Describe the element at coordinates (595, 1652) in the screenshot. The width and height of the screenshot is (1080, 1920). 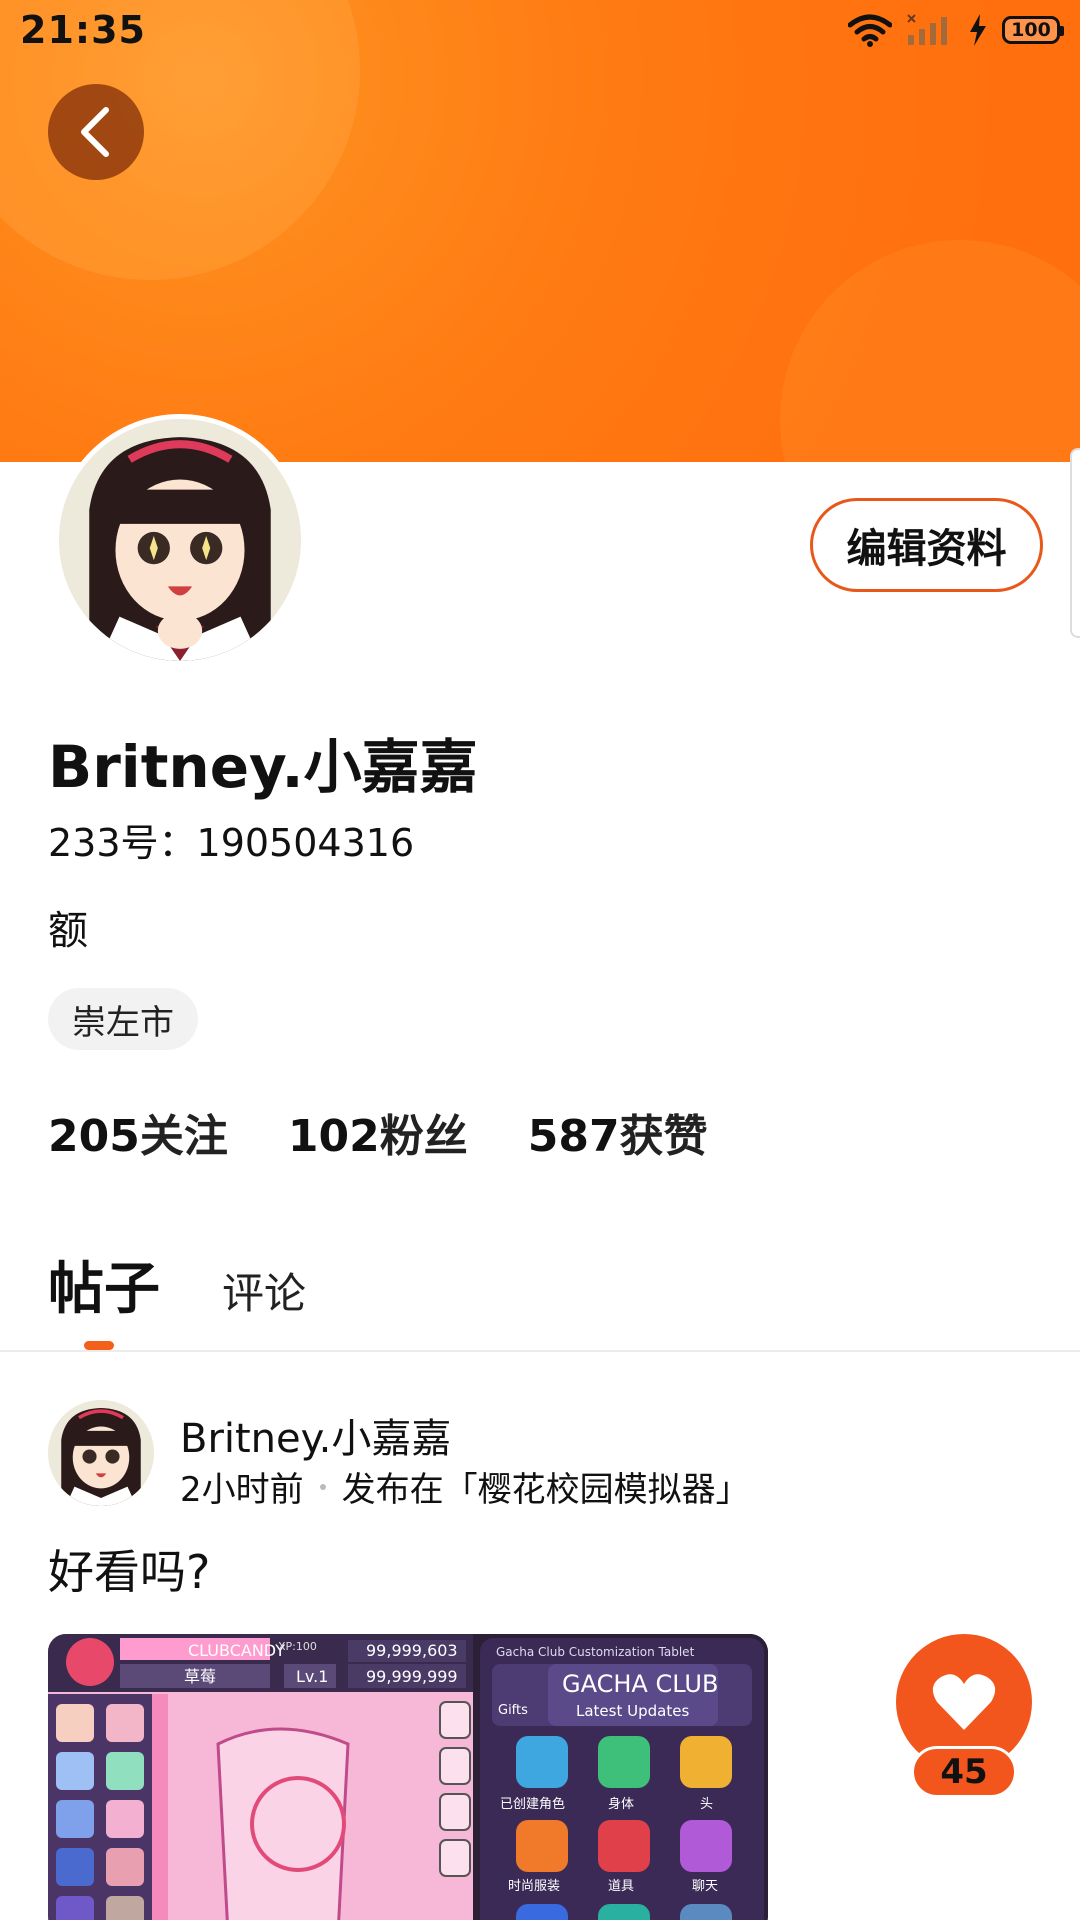
I see `tablet-title: Gacha Club Customization Tablet` at that location.